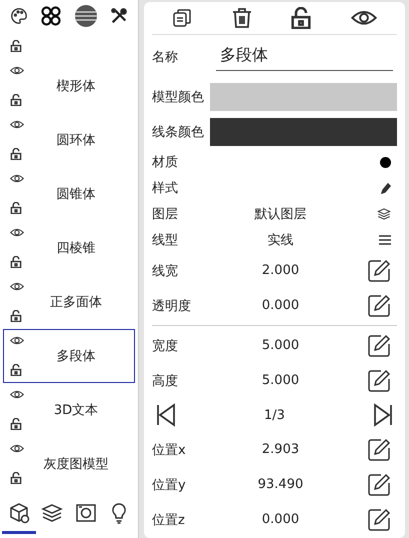  What do you see at coordinates (165, 57) in the screenshot?
I see `field-label: 名称` at bounding box center [165, 57].